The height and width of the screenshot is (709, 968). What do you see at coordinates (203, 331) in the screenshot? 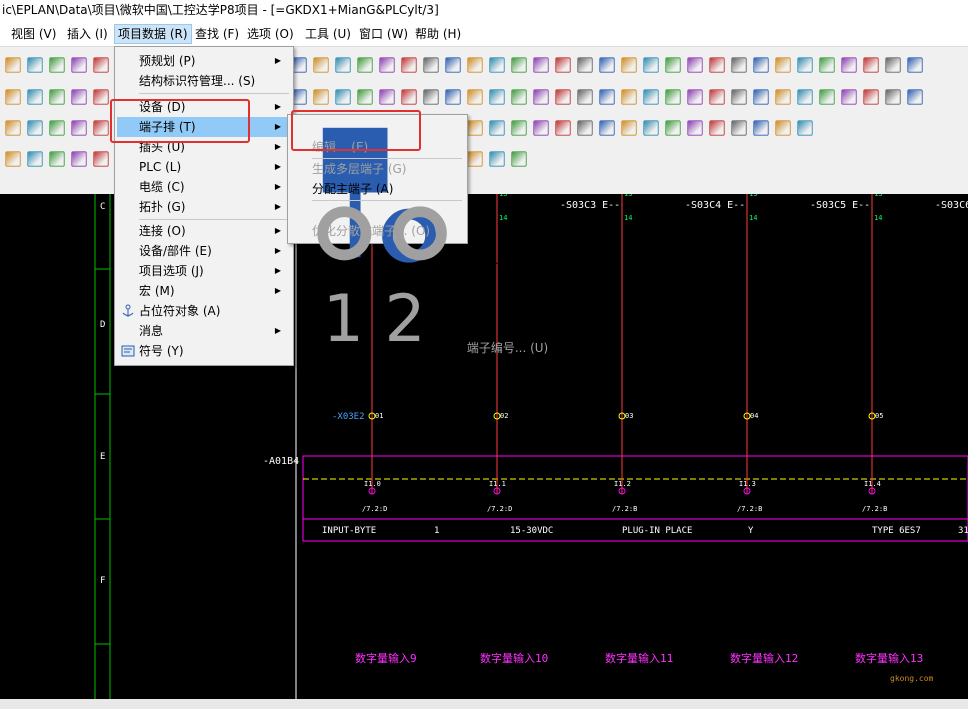
I see `menu-item-messages: 消息 ▶` at bounding box center [203, 331].